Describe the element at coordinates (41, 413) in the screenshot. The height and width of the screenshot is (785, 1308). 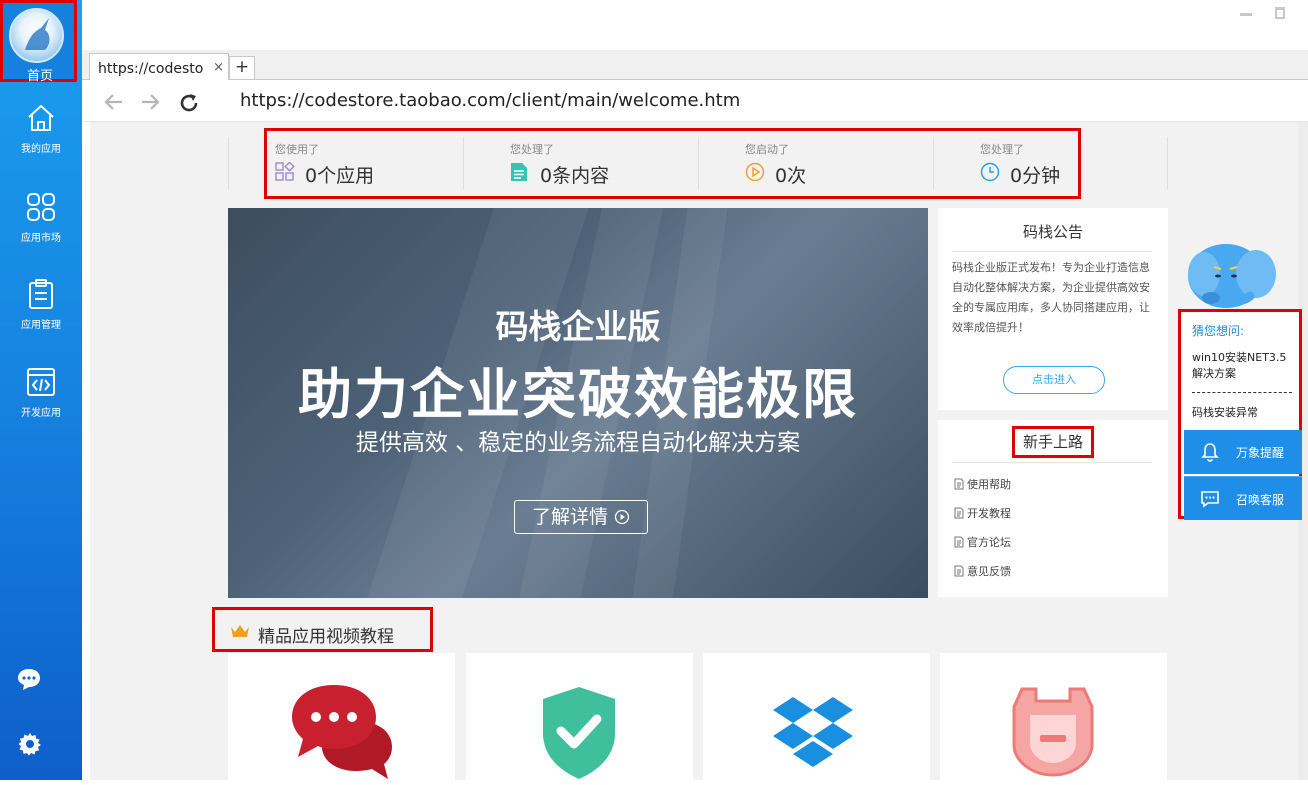
I see `sidebar-item-label: 开发应用` at that location.